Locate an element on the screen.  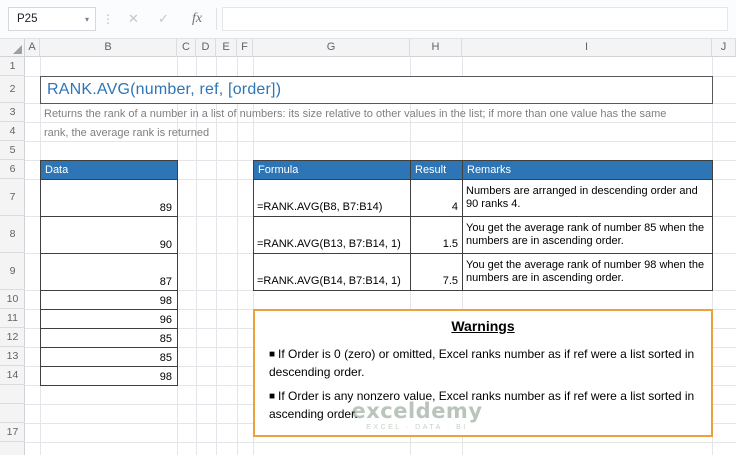
drag-handle-icon: ⋮ is located at coordinates (108, 19).